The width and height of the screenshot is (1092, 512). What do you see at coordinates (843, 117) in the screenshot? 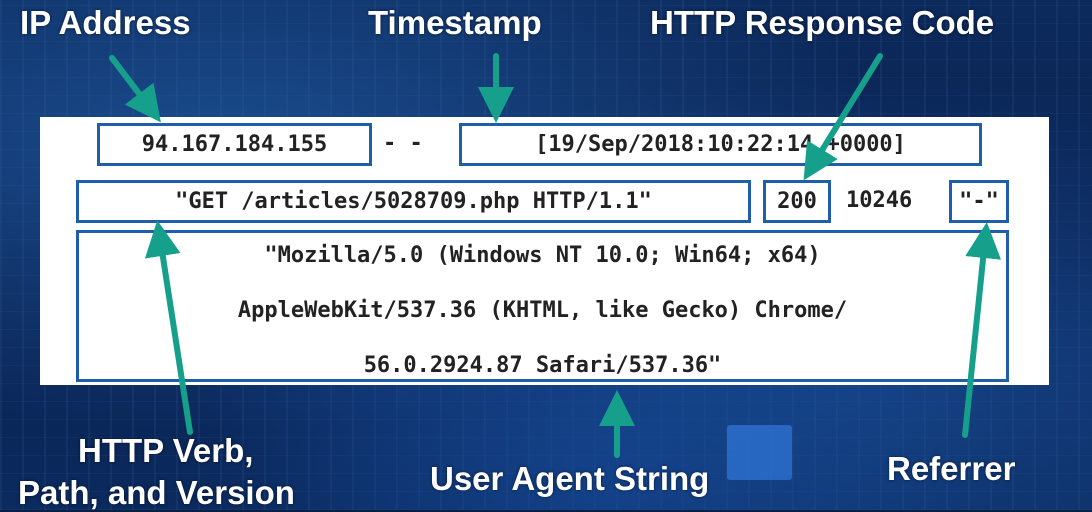
I see `response-code-arrow` at bounding box center [843, 117].